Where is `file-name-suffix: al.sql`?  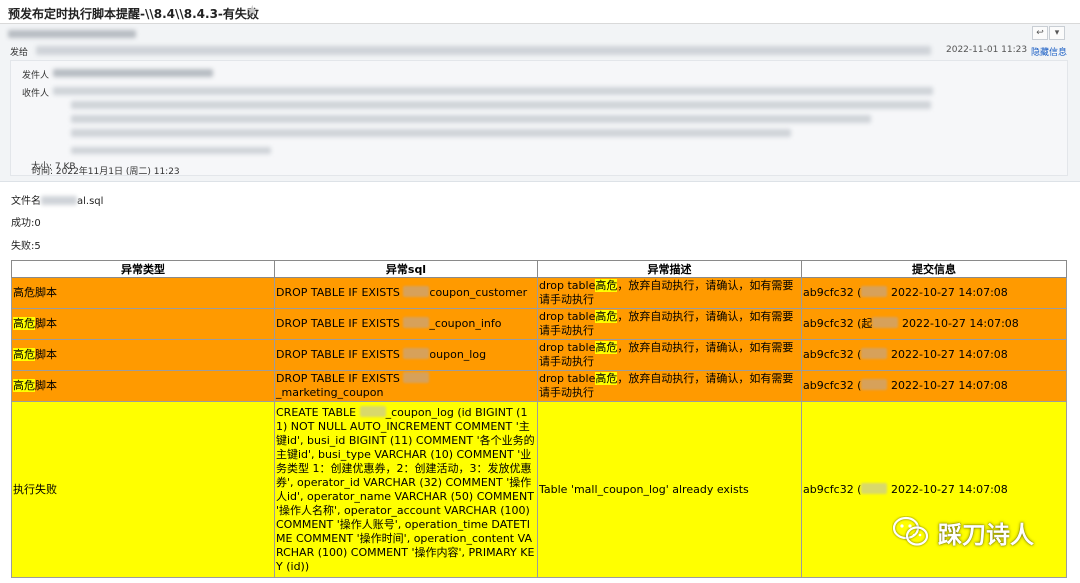
file-name-suffix: al.sql is located at coordinates (90, 201).